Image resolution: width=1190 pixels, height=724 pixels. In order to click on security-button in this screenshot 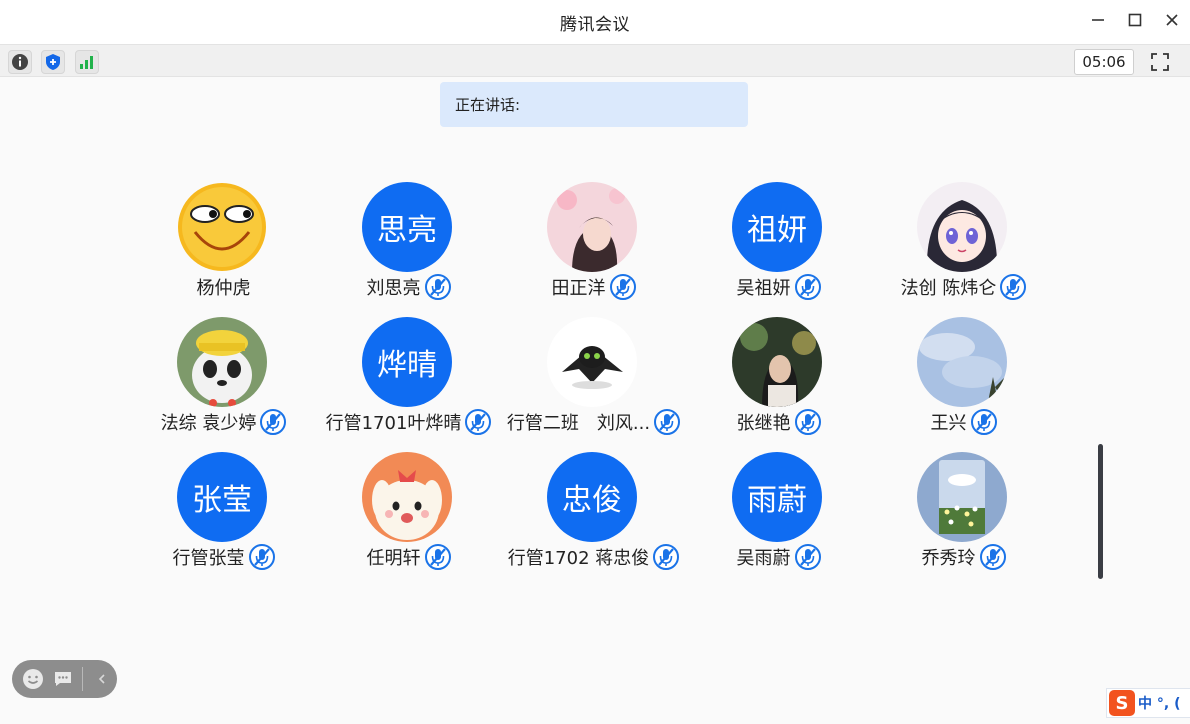, I will do `click(53, 62)`.